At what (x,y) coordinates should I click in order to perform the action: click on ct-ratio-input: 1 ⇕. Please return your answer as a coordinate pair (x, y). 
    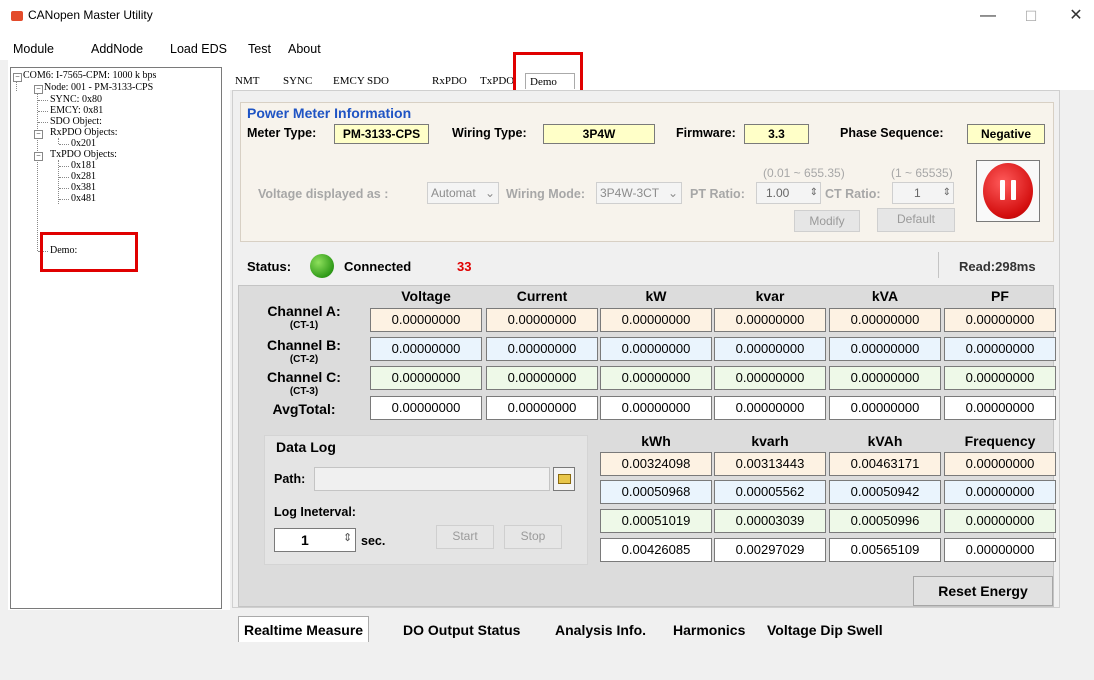
    Looking at the image, I should click on (923, 193).